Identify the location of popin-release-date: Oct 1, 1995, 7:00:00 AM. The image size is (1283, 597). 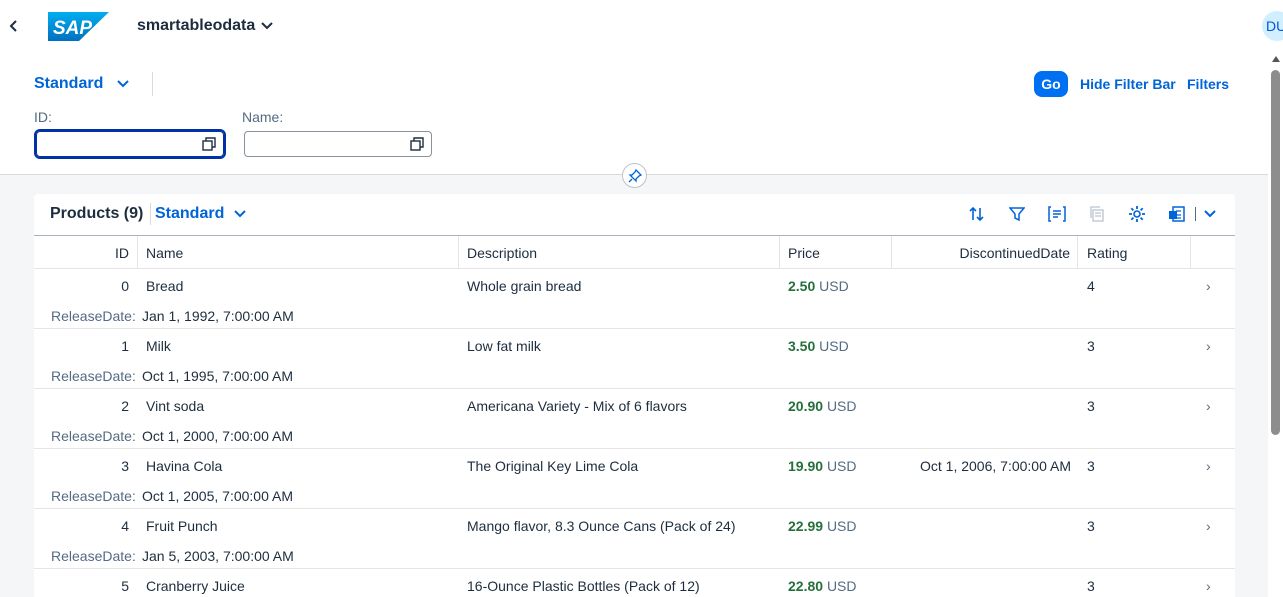
(217, 376).